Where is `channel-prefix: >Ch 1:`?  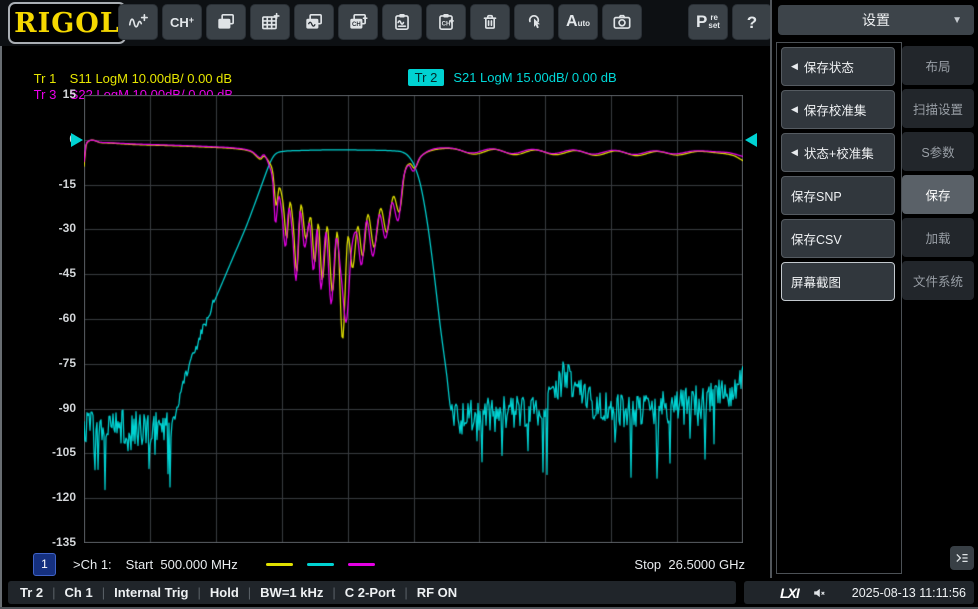
channel-prefix: >Ch 1: is located at coordinates (92, 564).